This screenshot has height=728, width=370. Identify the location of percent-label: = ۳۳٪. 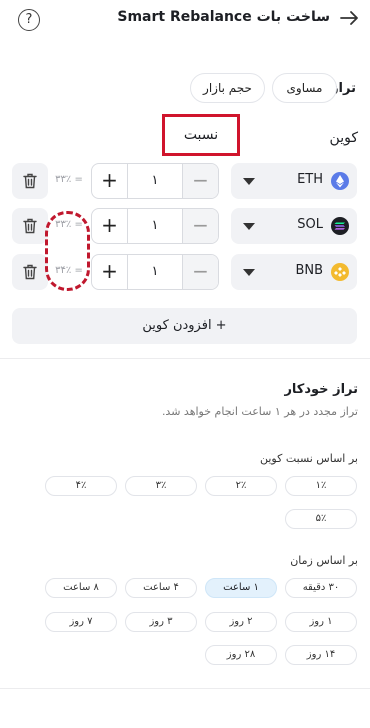
(69, 179).